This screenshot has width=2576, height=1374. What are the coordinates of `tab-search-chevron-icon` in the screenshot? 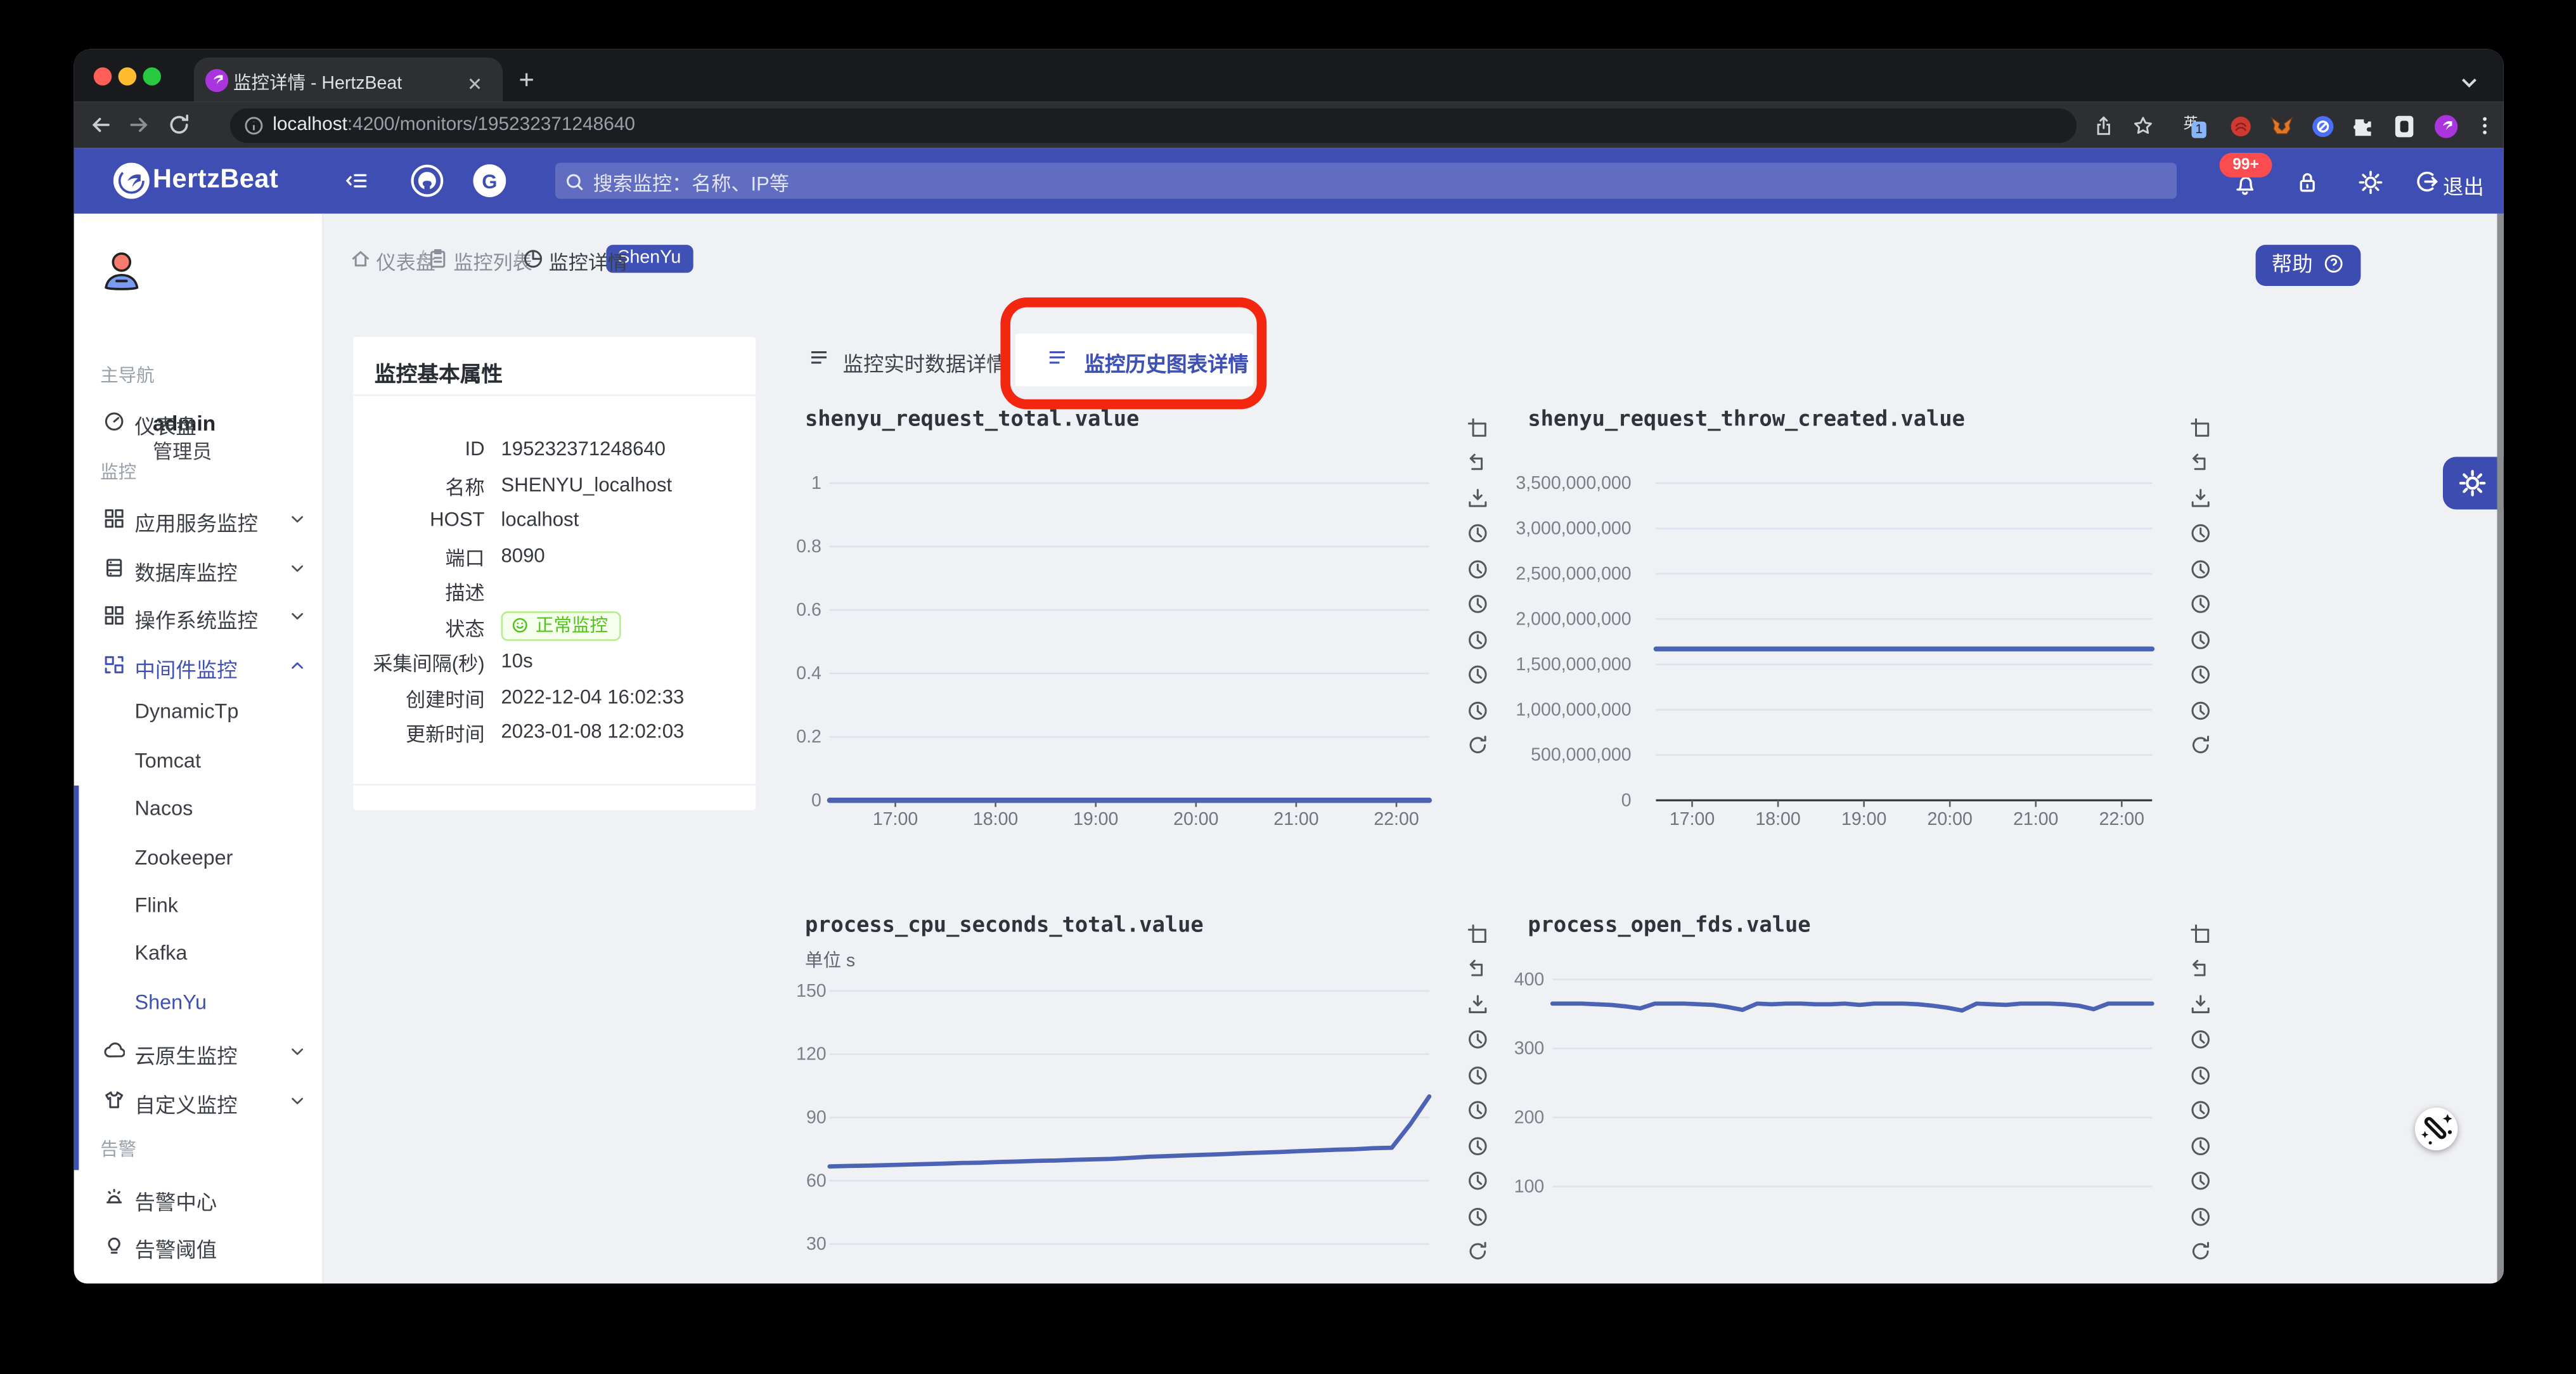 It's located at (2469, 84).